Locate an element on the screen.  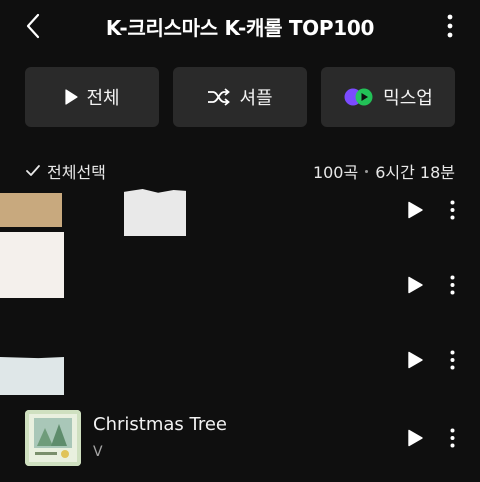
mixup-label: 믹스업 is located at coordinates (408, 98).